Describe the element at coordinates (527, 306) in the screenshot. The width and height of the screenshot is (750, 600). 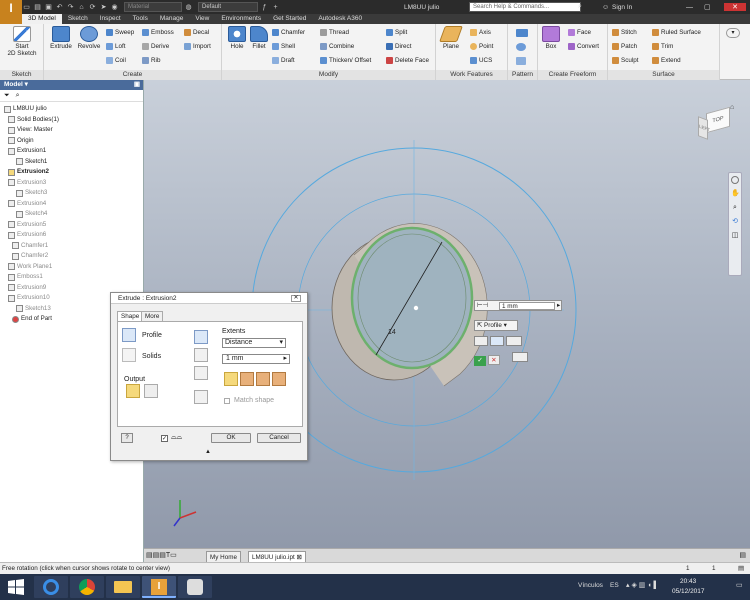
I see `distance-field: 1 mm` at that location.